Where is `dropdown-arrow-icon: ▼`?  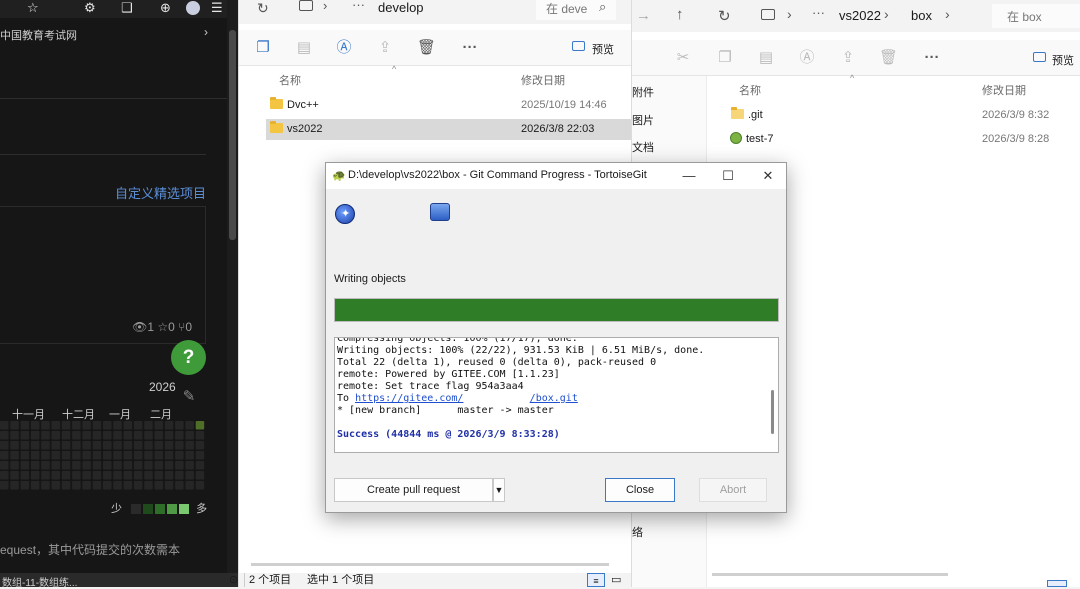
dropdown-arrow-icon: ▼ is located at coordinates (499, 490).